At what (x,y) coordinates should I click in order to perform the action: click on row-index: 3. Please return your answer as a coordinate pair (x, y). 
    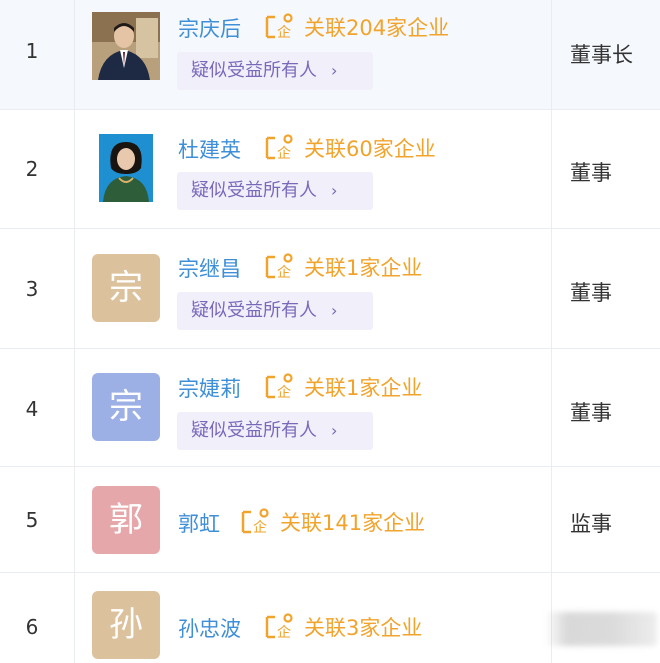
    Looking at the image, I should click on (32, 289).